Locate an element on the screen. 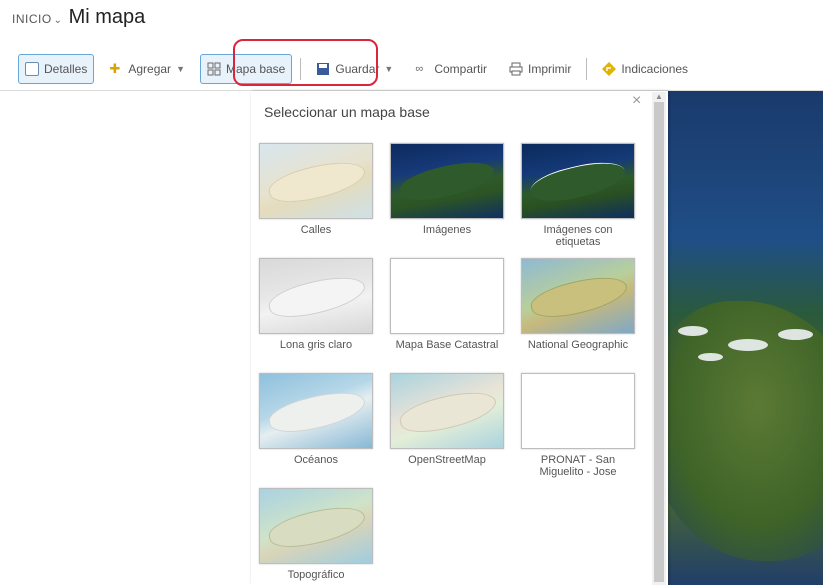 This screenshot has width=823, height=585. basemap-label: Mapa base is located at coordinates (255, 69).